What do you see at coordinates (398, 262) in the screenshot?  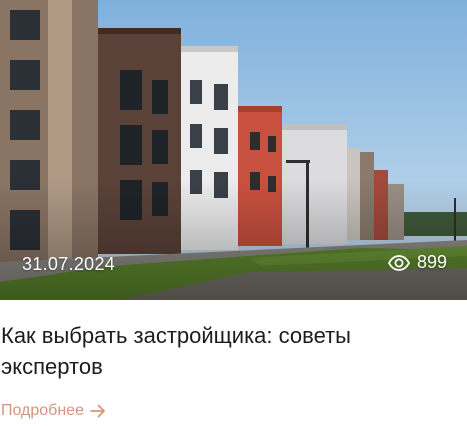 I see `eye-icon` at bounding box center [398, 262].